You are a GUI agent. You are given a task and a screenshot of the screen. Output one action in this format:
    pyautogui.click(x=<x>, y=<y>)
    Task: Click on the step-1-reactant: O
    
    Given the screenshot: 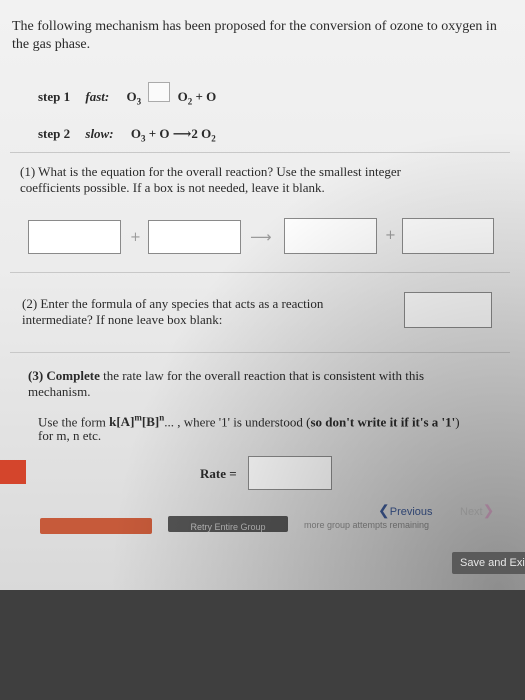 What is the action you would take?
    pyautogui.click(x=131, y=96)
    